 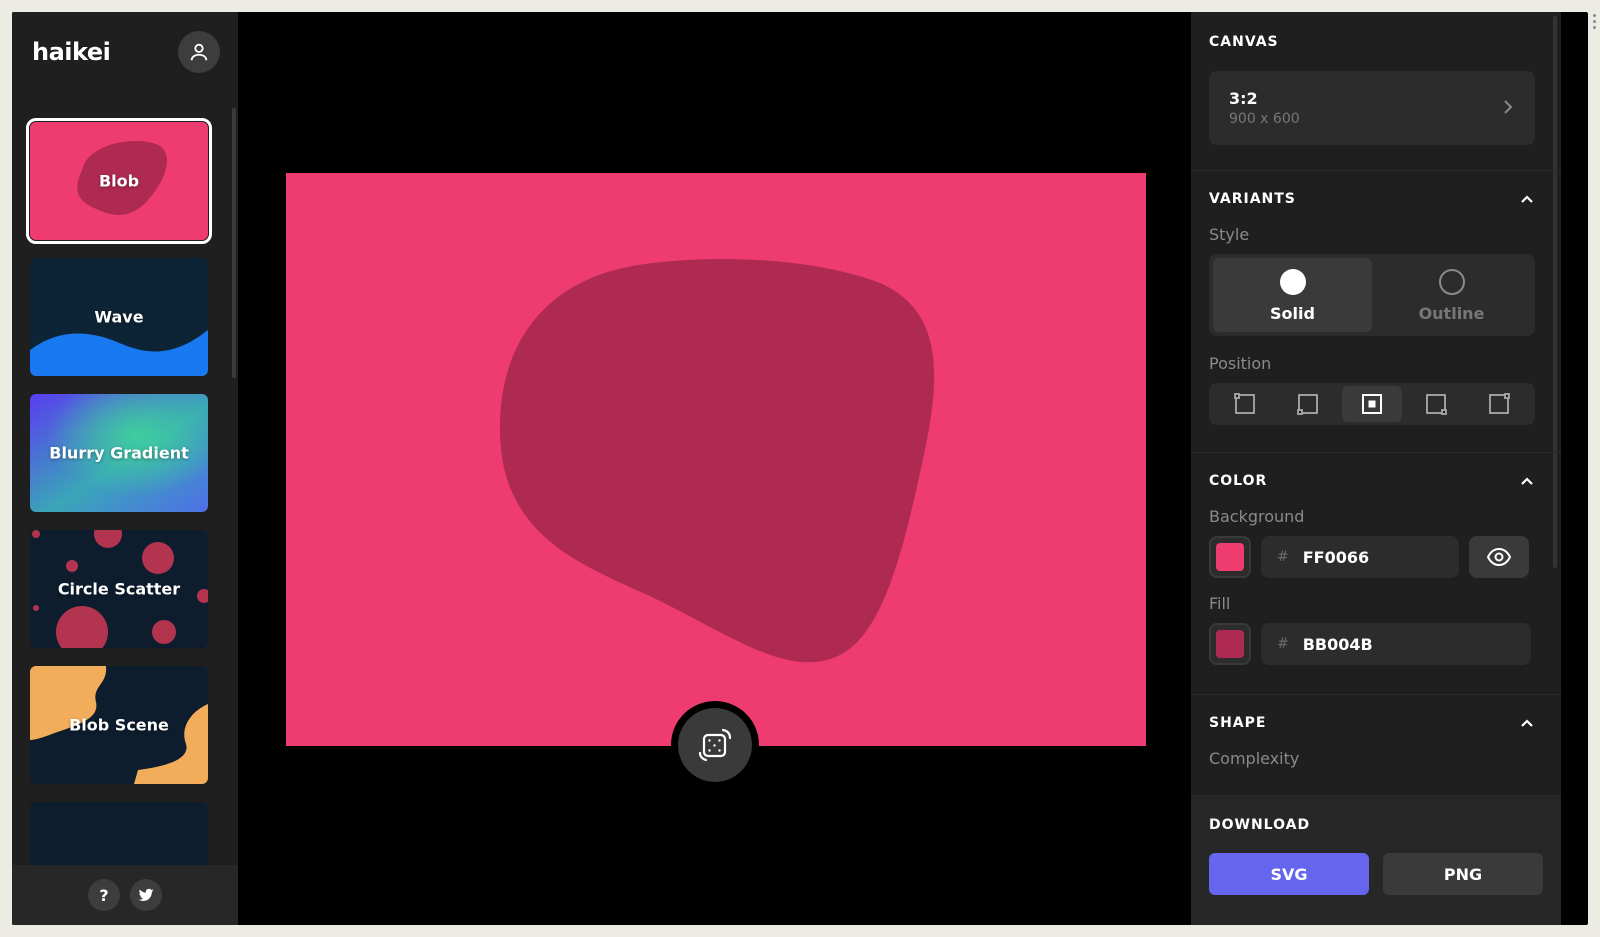 I want to click on sidebar-header: haikei, so click(x=125, y=52).